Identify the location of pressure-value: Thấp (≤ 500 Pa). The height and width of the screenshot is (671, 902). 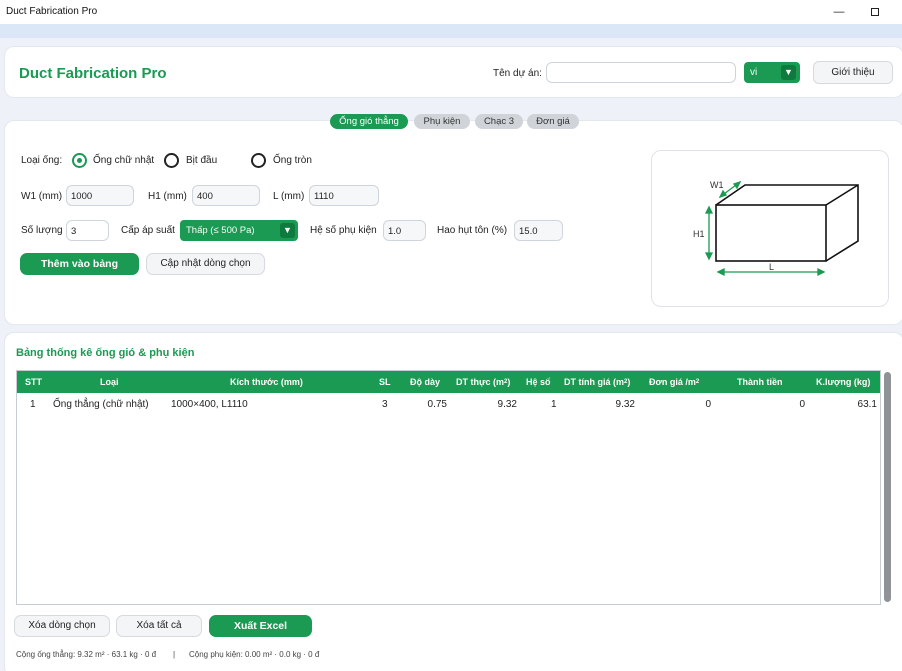
(220, 230).